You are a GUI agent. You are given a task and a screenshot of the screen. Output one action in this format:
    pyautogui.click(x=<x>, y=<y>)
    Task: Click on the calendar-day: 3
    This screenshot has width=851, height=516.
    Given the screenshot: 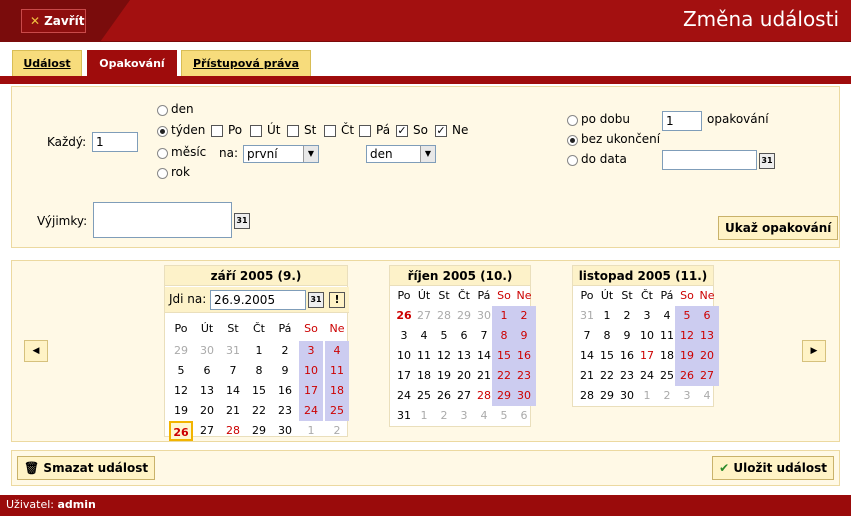 What is the action you would take?
    pyautogui.click(x=311, y=351)
    